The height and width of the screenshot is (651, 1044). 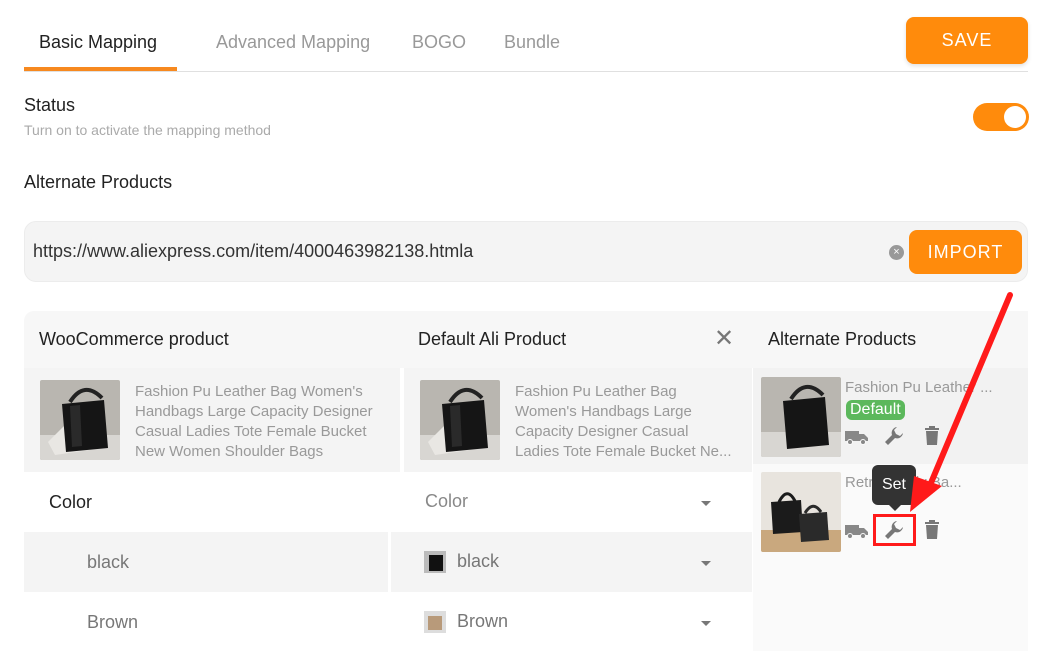 What do you see at coordinates (113, 622) in the screenshot?
I see `variant-name: Brown` at bounding box center [113, 622].